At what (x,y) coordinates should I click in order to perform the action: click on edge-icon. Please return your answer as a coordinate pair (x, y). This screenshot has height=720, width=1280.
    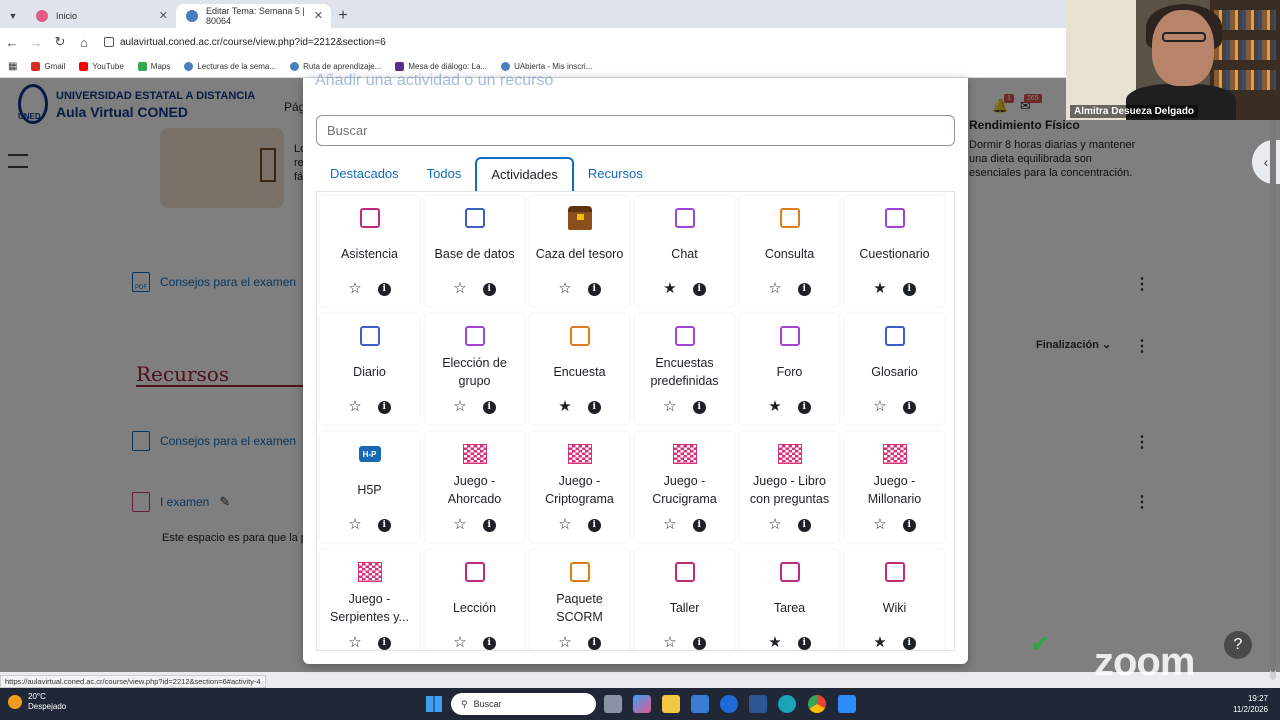
    Looking at the image, I should click on (787, 704).